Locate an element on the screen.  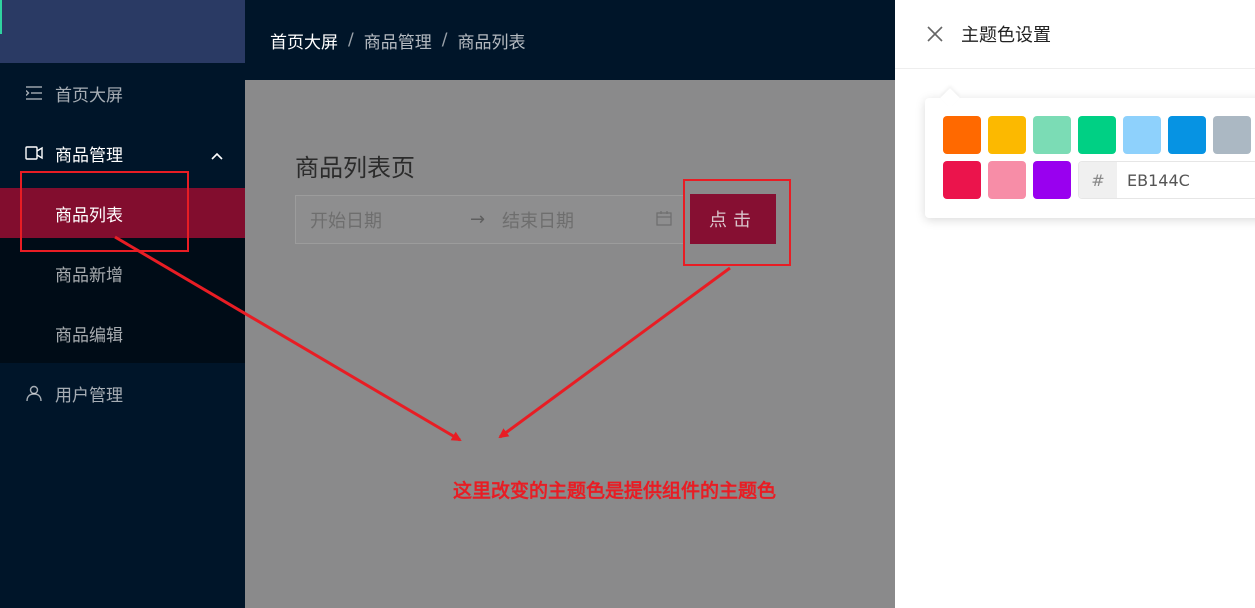
sidebar-item-label: 商品管理 is located at coordinates (89, 155).